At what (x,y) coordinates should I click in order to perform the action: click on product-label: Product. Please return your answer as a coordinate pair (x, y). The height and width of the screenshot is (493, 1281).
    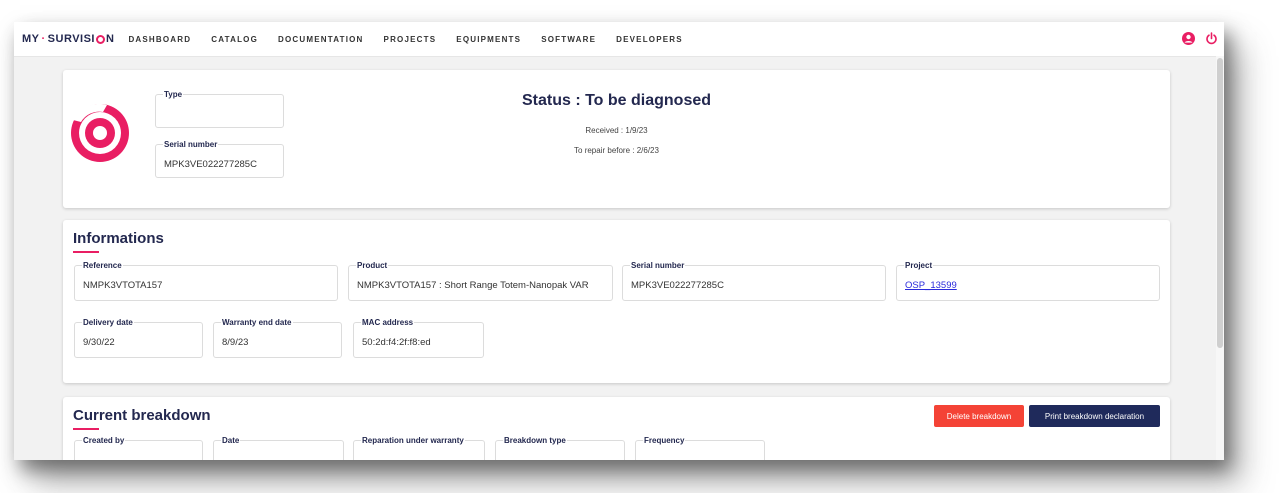
    Looking at the image, I should click on (372, 265).